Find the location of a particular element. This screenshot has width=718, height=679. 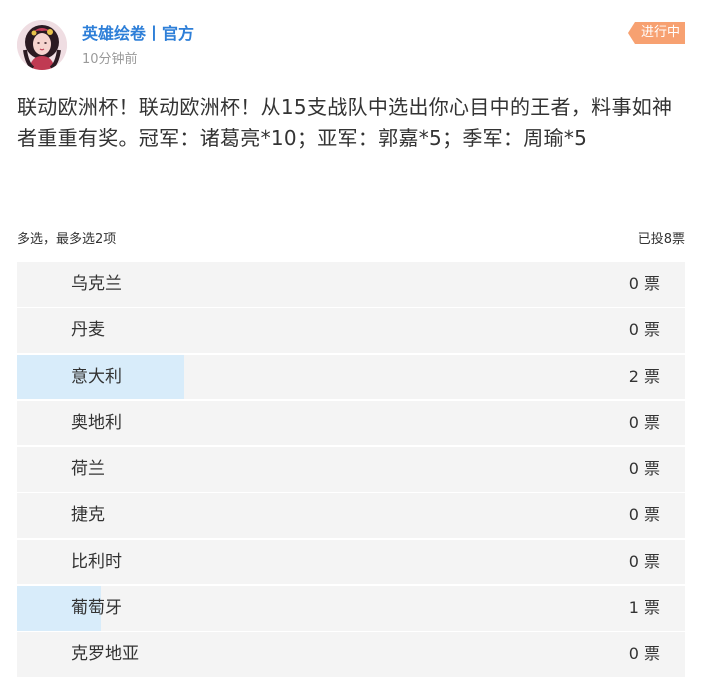

poll-option-label: 奥地利 is located at coordinates (96, 422).